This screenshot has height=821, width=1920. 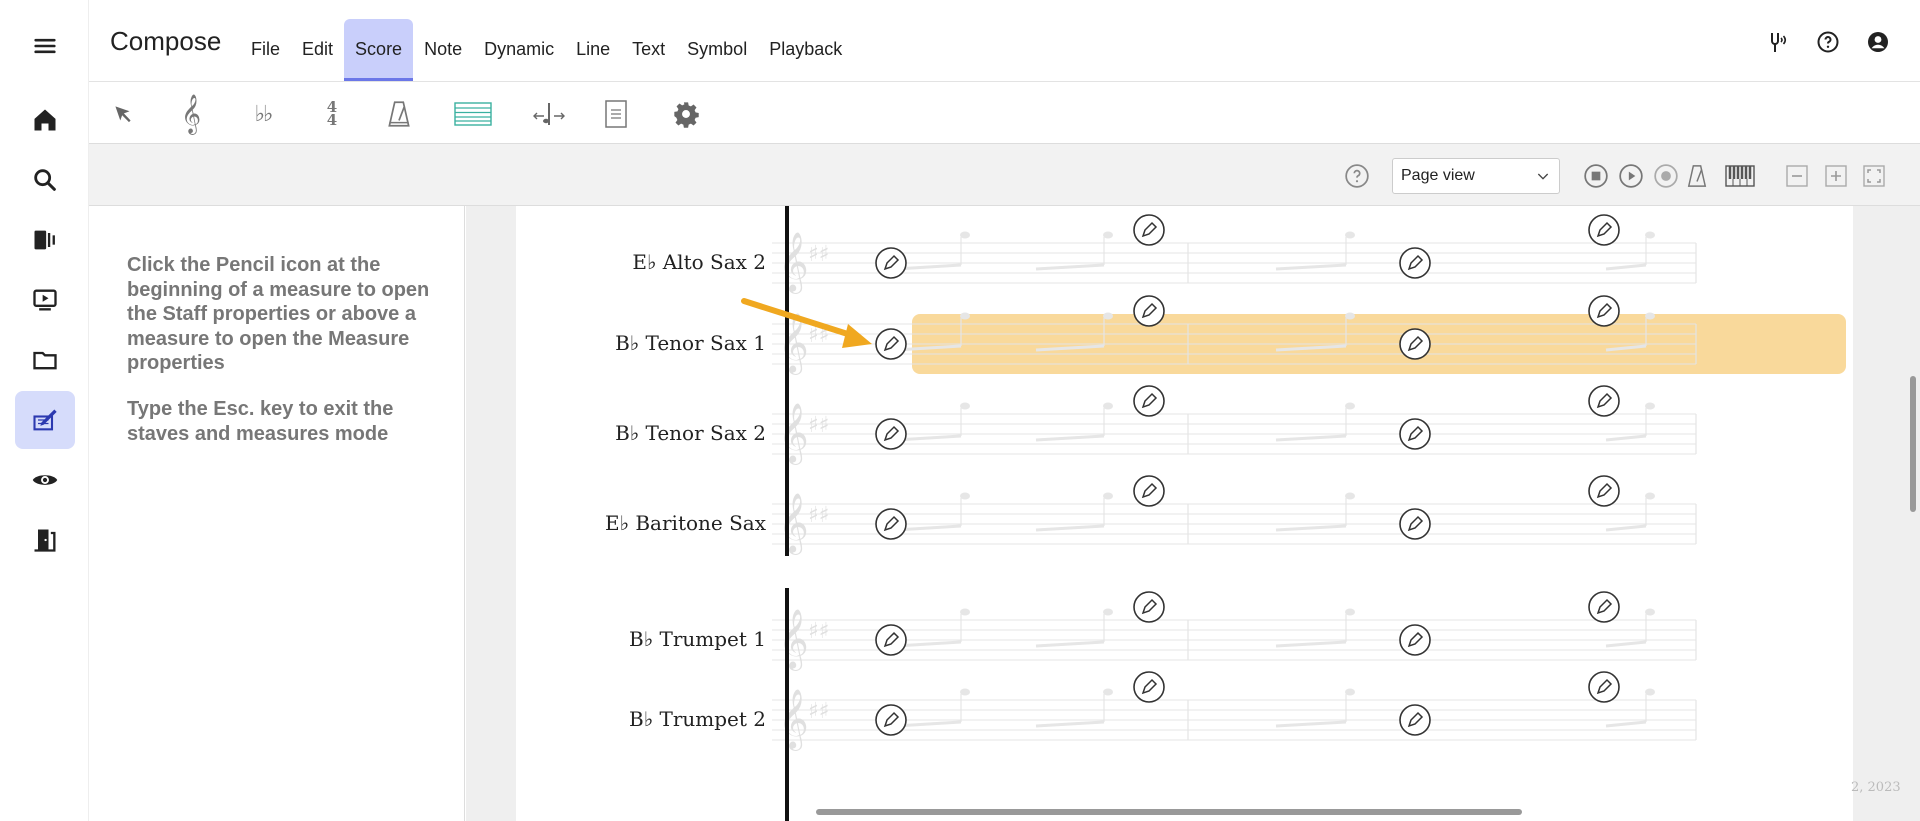 What do you see at coordinates (45, 300) in the screenshot?
I see `video-icon` at bounding box center [45, 300].